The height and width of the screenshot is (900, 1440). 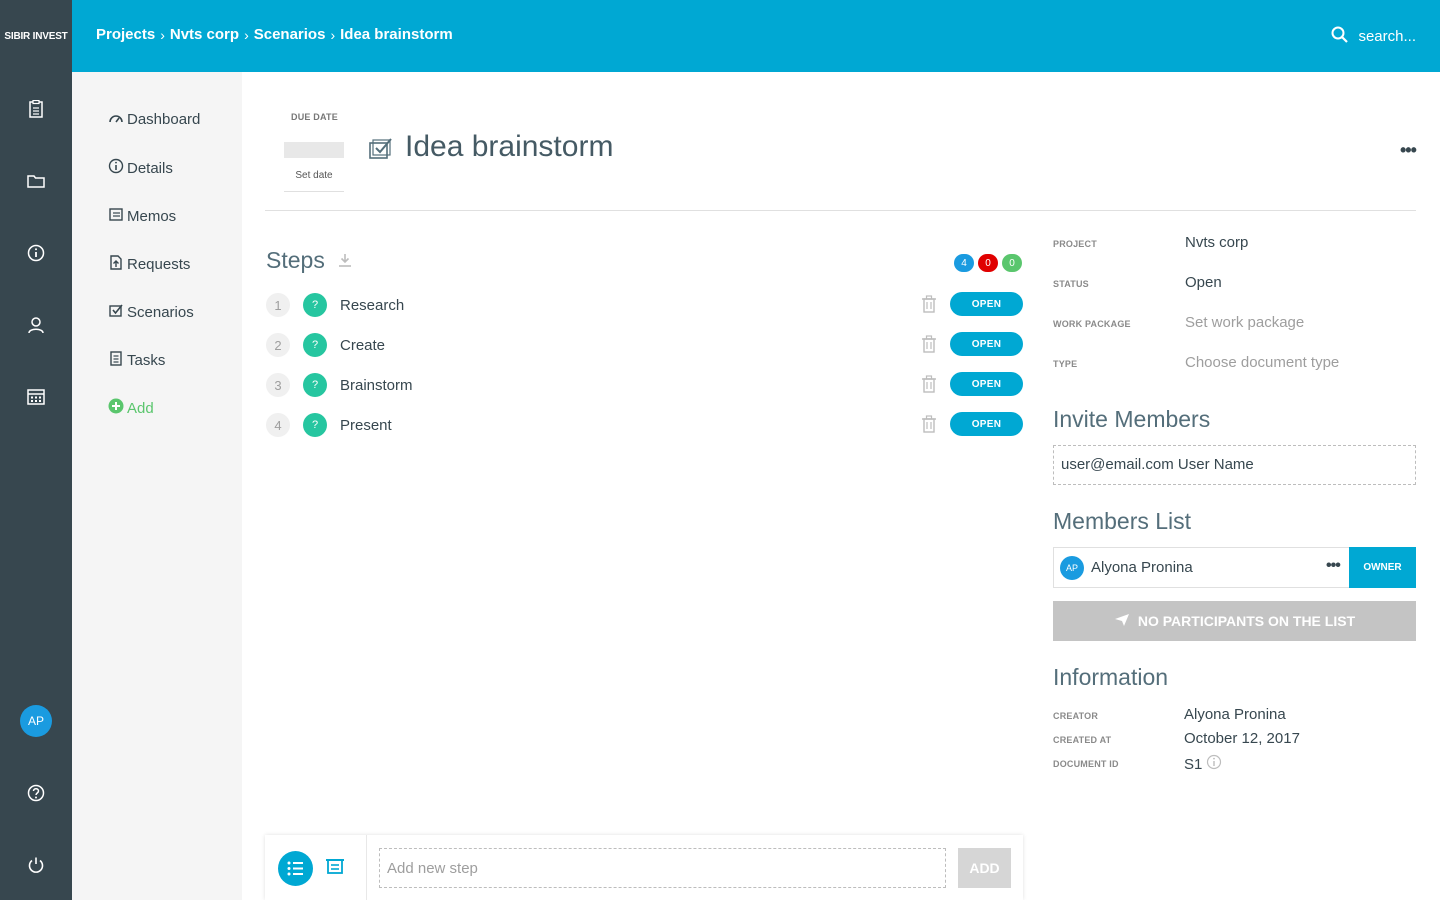 I want to click on breadcrumb-scenarios: Scenarios, so click(x=290, y=34).